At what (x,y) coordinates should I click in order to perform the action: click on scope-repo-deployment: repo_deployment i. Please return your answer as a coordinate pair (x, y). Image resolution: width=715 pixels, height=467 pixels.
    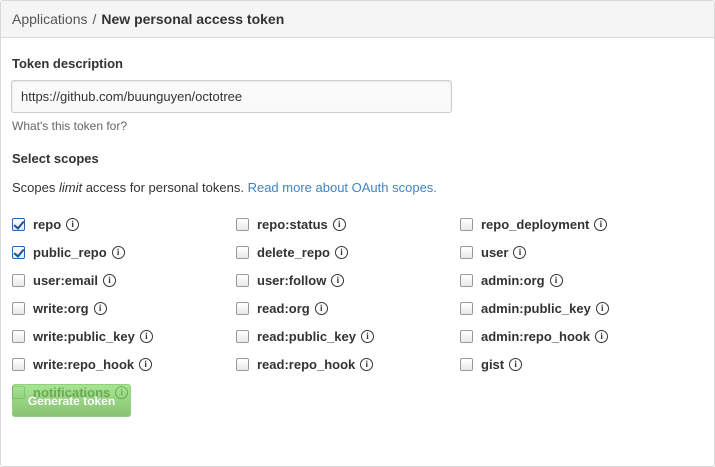
    Looking at the image, I should click on (534, 224).